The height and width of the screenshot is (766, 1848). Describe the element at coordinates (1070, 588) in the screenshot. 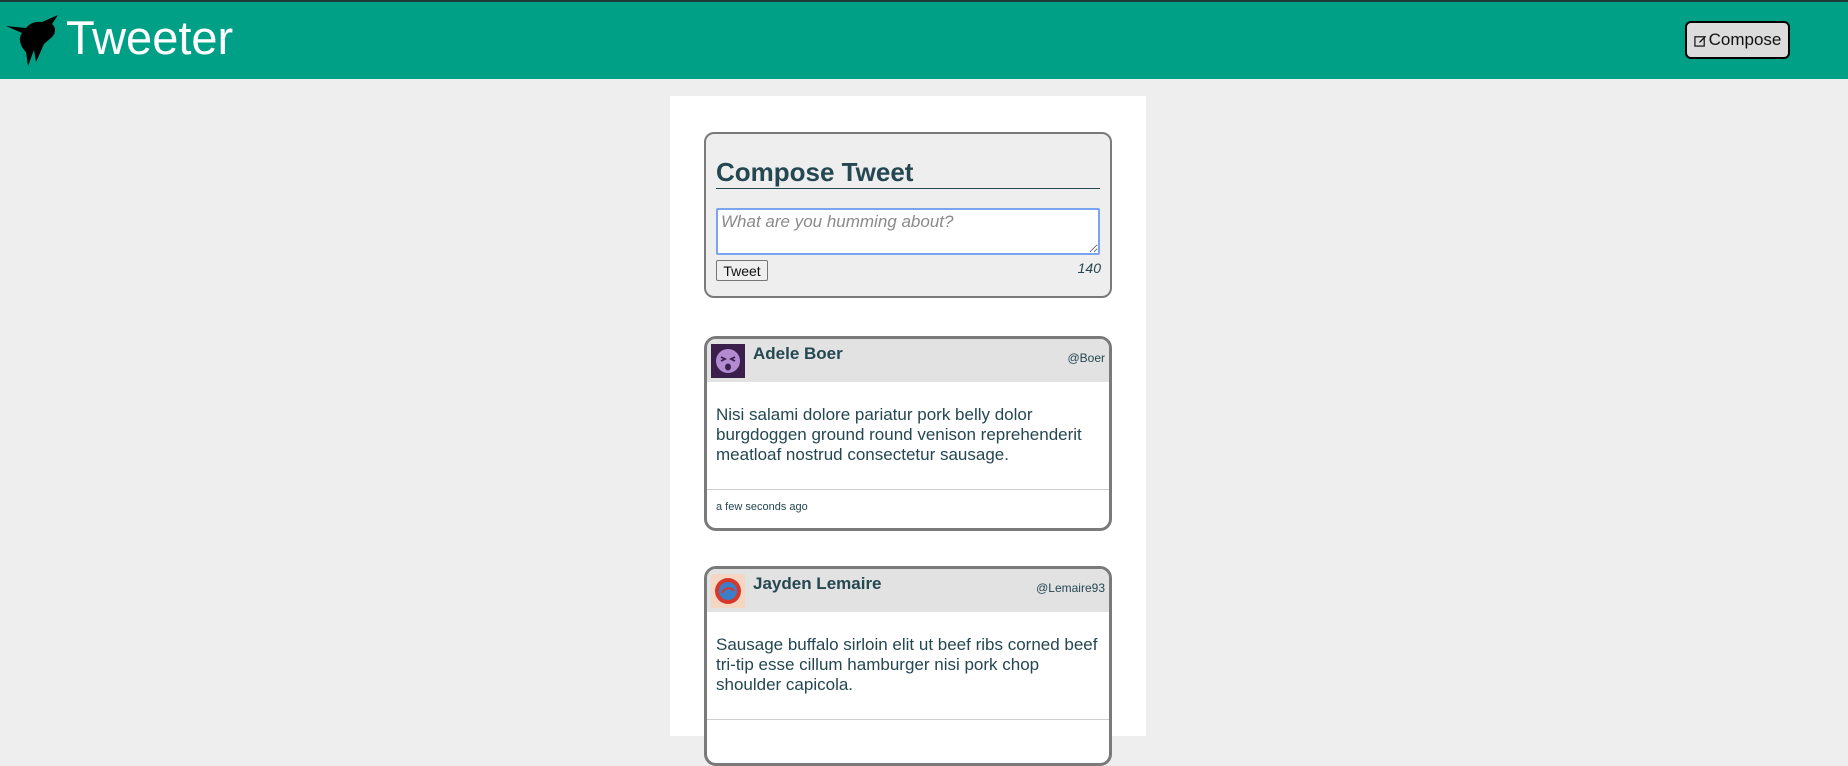

I see `tweet-author-handle: @Lemaire93` at that location.